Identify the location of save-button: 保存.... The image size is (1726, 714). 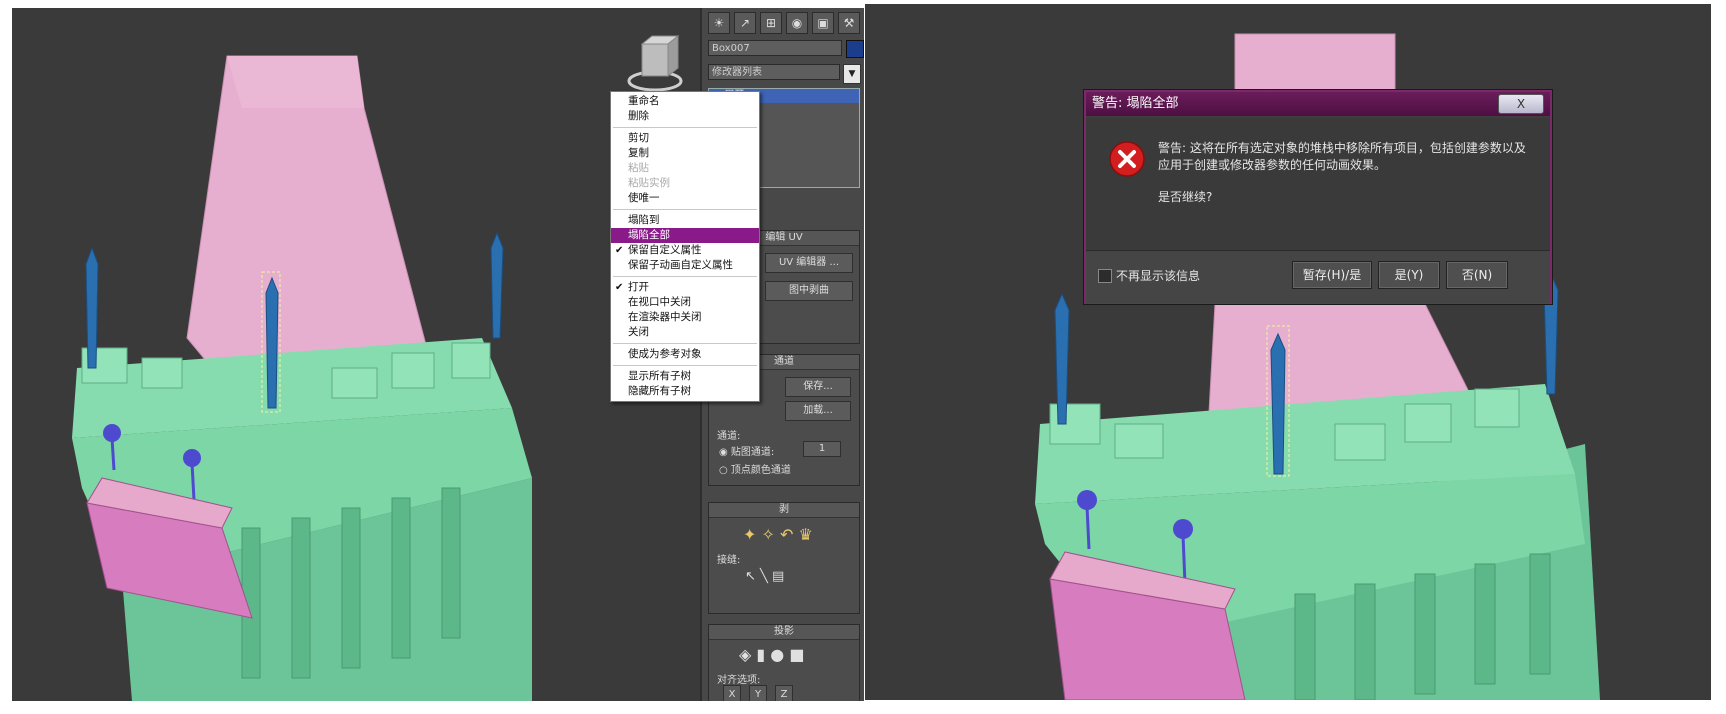
(818, 387).